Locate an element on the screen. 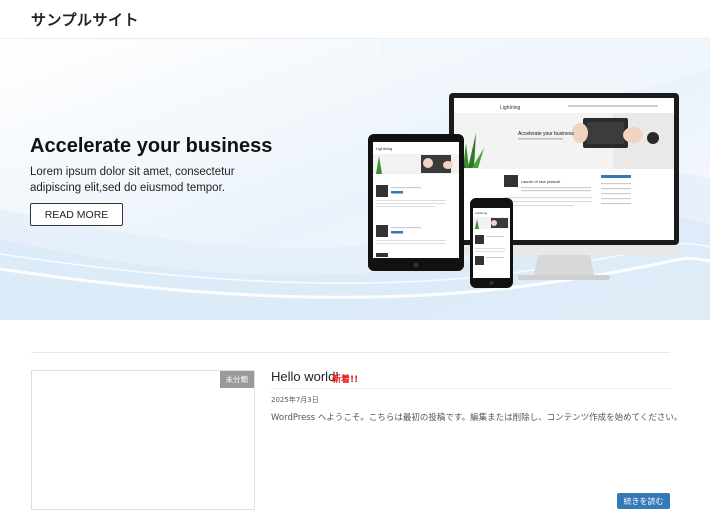  post-date: 2025年7月3日 is located at coordinates (295, 400).